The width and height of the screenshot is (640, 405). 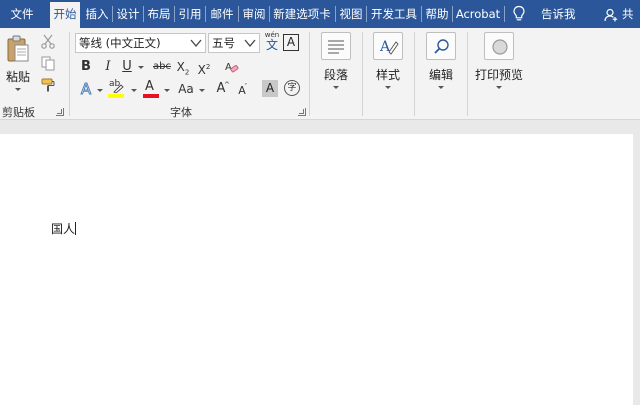 What do you see at coordinates (499, 63) in the screenshot?
I see `print-preview-button: 打印预览` at bounding box center [499, 63].